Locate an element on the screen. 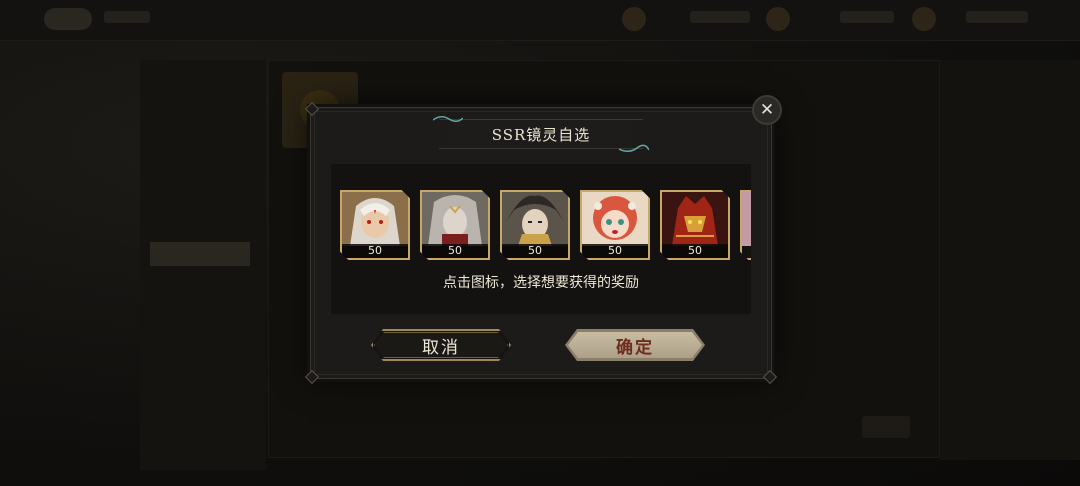 This screenshot has height=486, width=1080. background-bottom-button is located at coordinates (886, 427).